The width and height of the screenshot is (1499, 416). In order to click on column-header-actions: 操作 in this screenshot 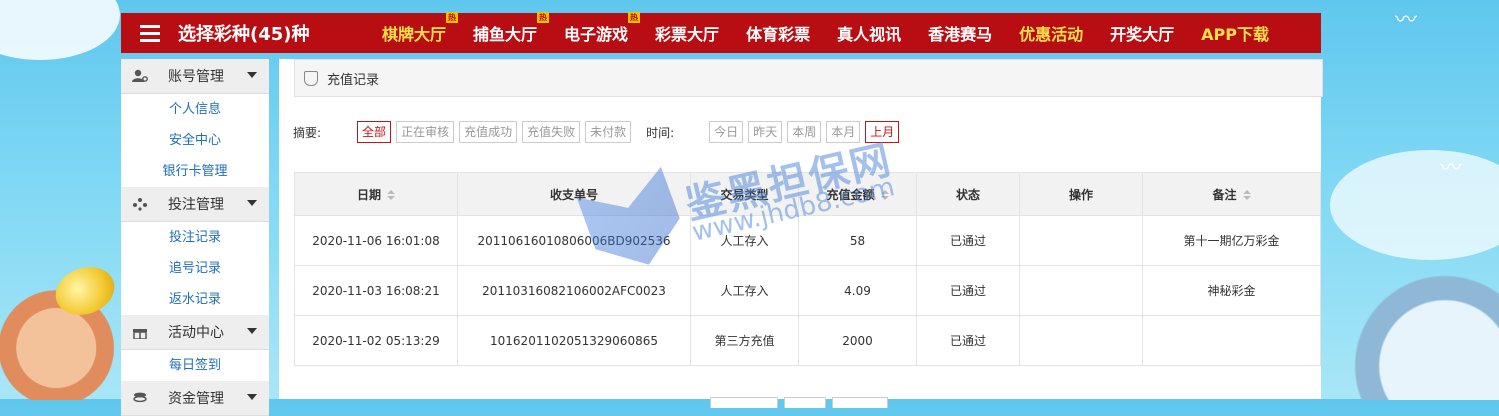, I will do `click(1081, 194)`.